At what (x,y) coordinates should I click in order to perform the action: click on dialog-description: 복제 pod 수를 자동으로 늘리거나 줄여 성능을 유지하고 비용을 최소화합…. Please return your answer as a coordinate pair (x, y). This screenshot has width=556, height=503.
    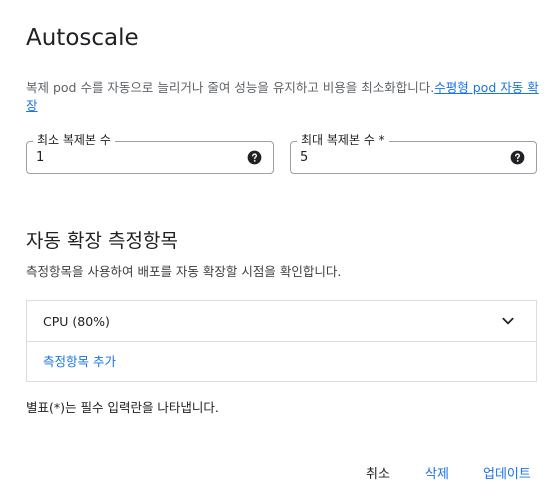
    Looking at the image, I should click on (283, 97).